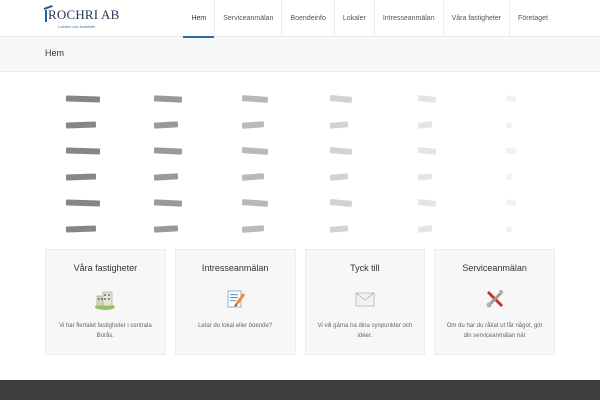 The height and width of the screenshot is (400, 600). Describe the element at coordinates (354, 18) in the screenshot. I see `nav-item-lokaler: Lokaler` at that location.